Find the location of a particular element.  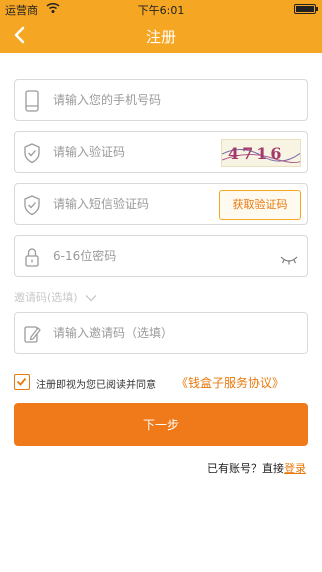

page-title: 注册 is located at coordinates (160, 37).